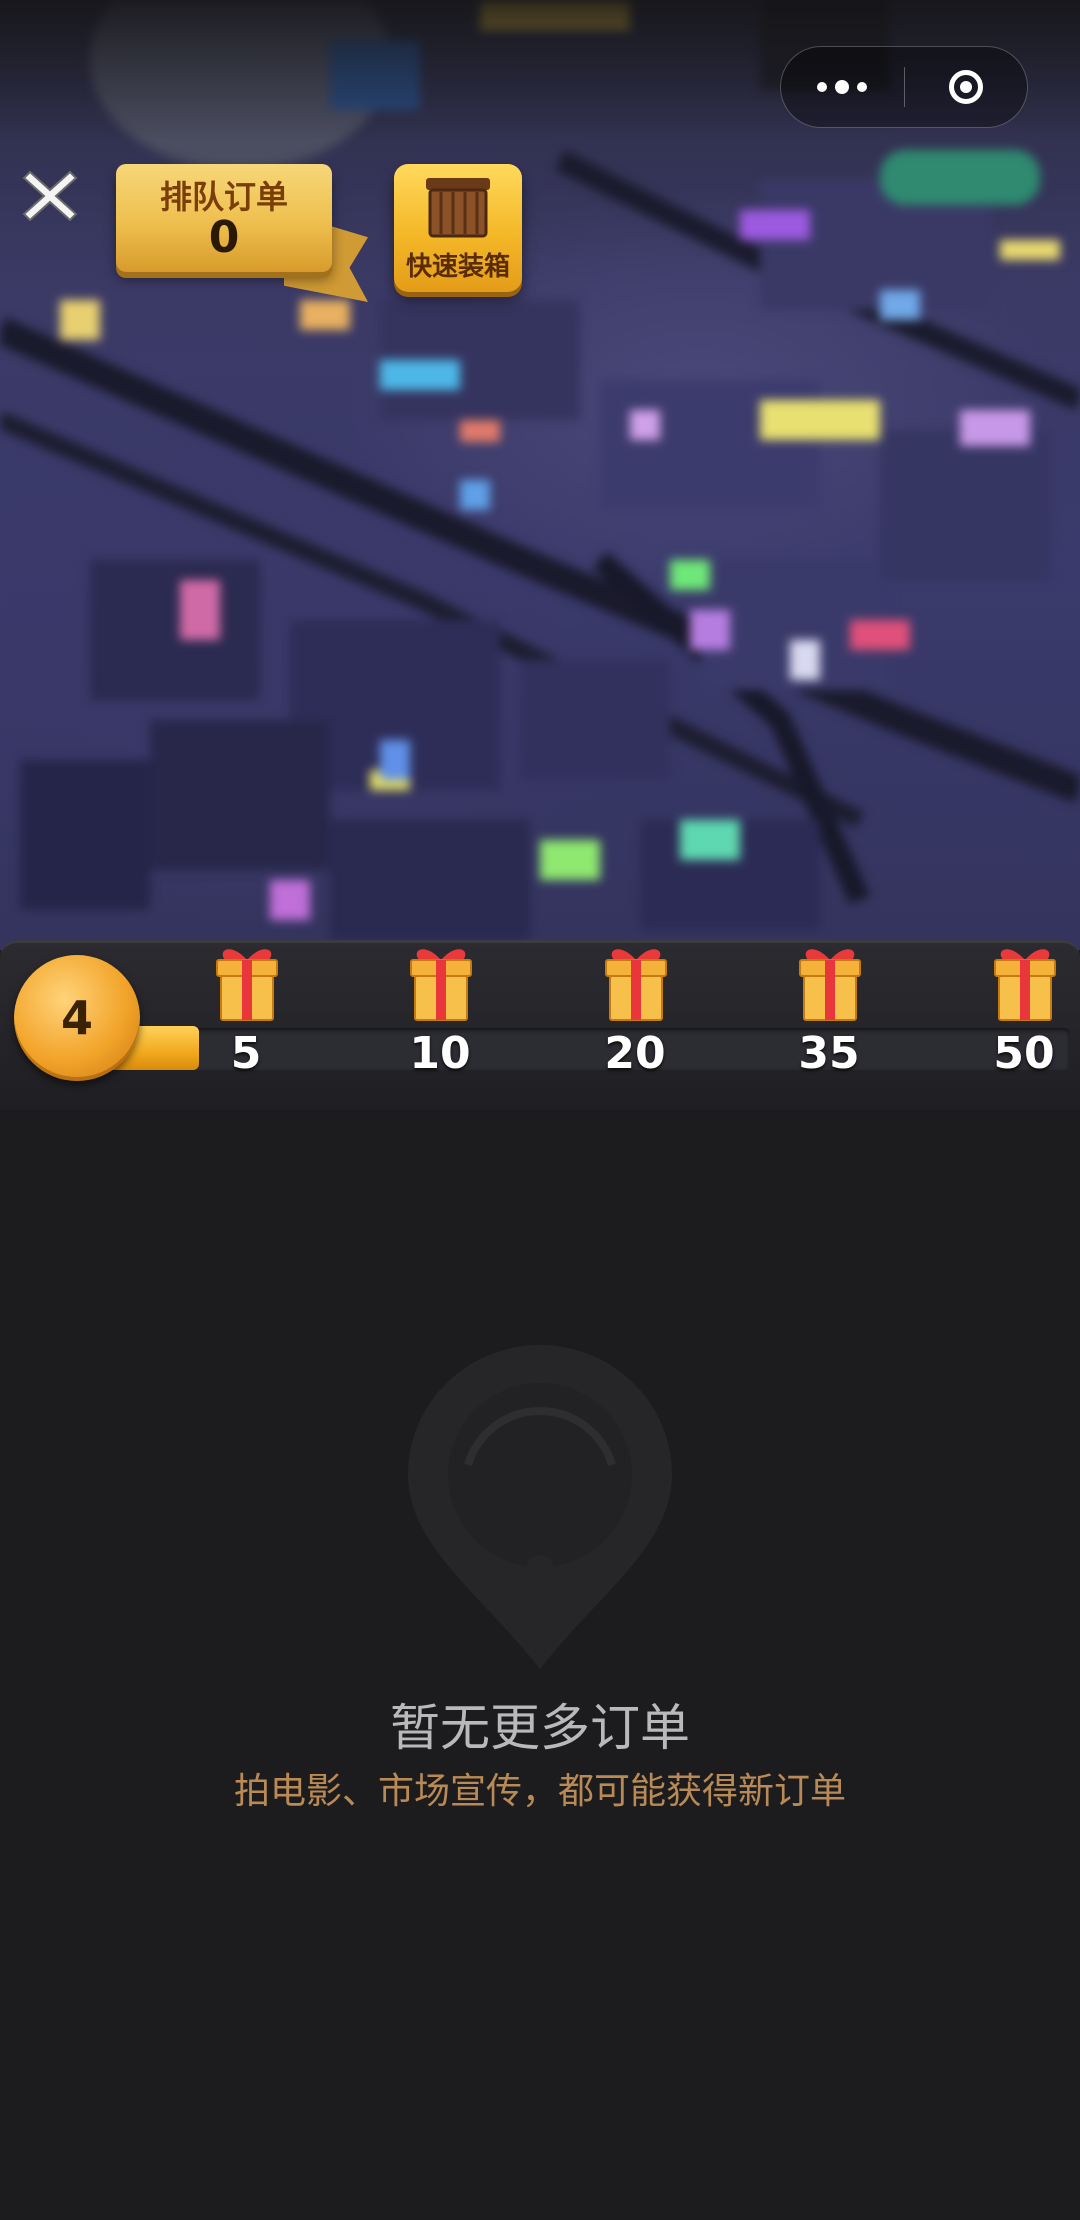 The width and height of the screenshot is (1080, 2220). I want to click on quick-pack-button: 快速装箱, so click(458, 228).